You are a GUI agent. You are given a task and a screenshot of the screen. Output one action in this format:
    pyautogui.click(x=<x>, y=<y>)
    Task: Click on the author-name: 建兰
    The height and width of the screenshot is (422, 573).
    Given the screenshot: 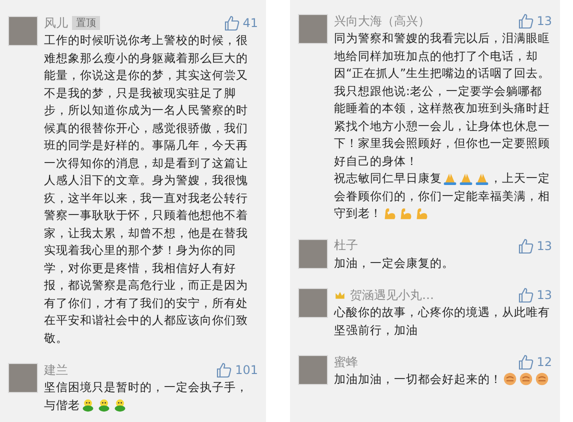 What is the action you would take?
    pyautogui.click(x=56, y=370)
    